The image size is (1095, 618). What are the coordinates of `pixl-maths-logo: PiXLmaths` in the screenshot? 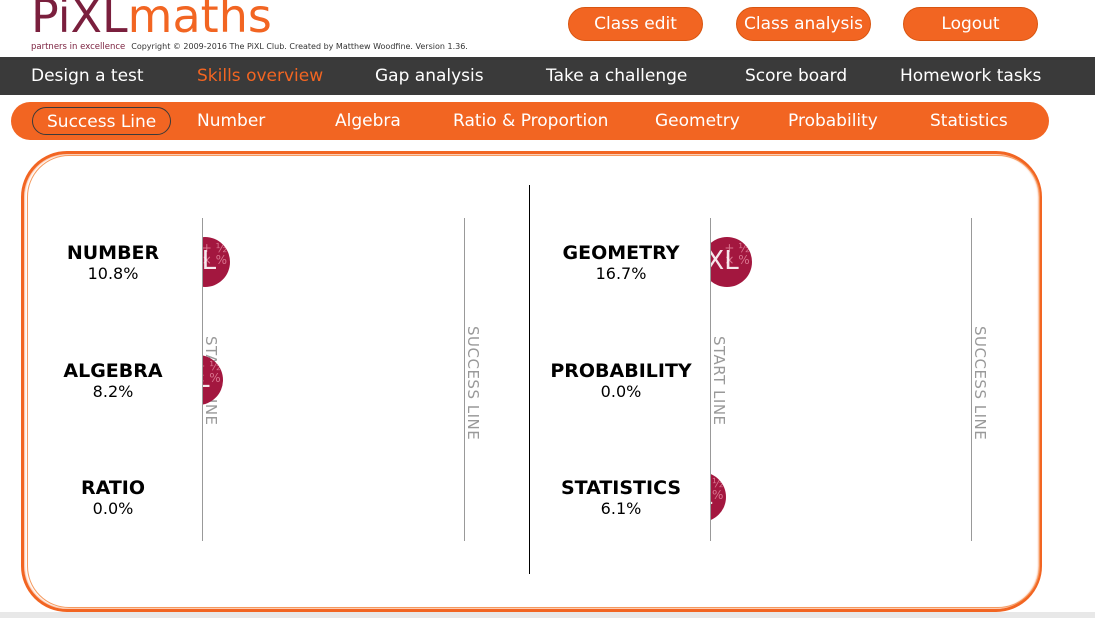 It's located at (151, 22).